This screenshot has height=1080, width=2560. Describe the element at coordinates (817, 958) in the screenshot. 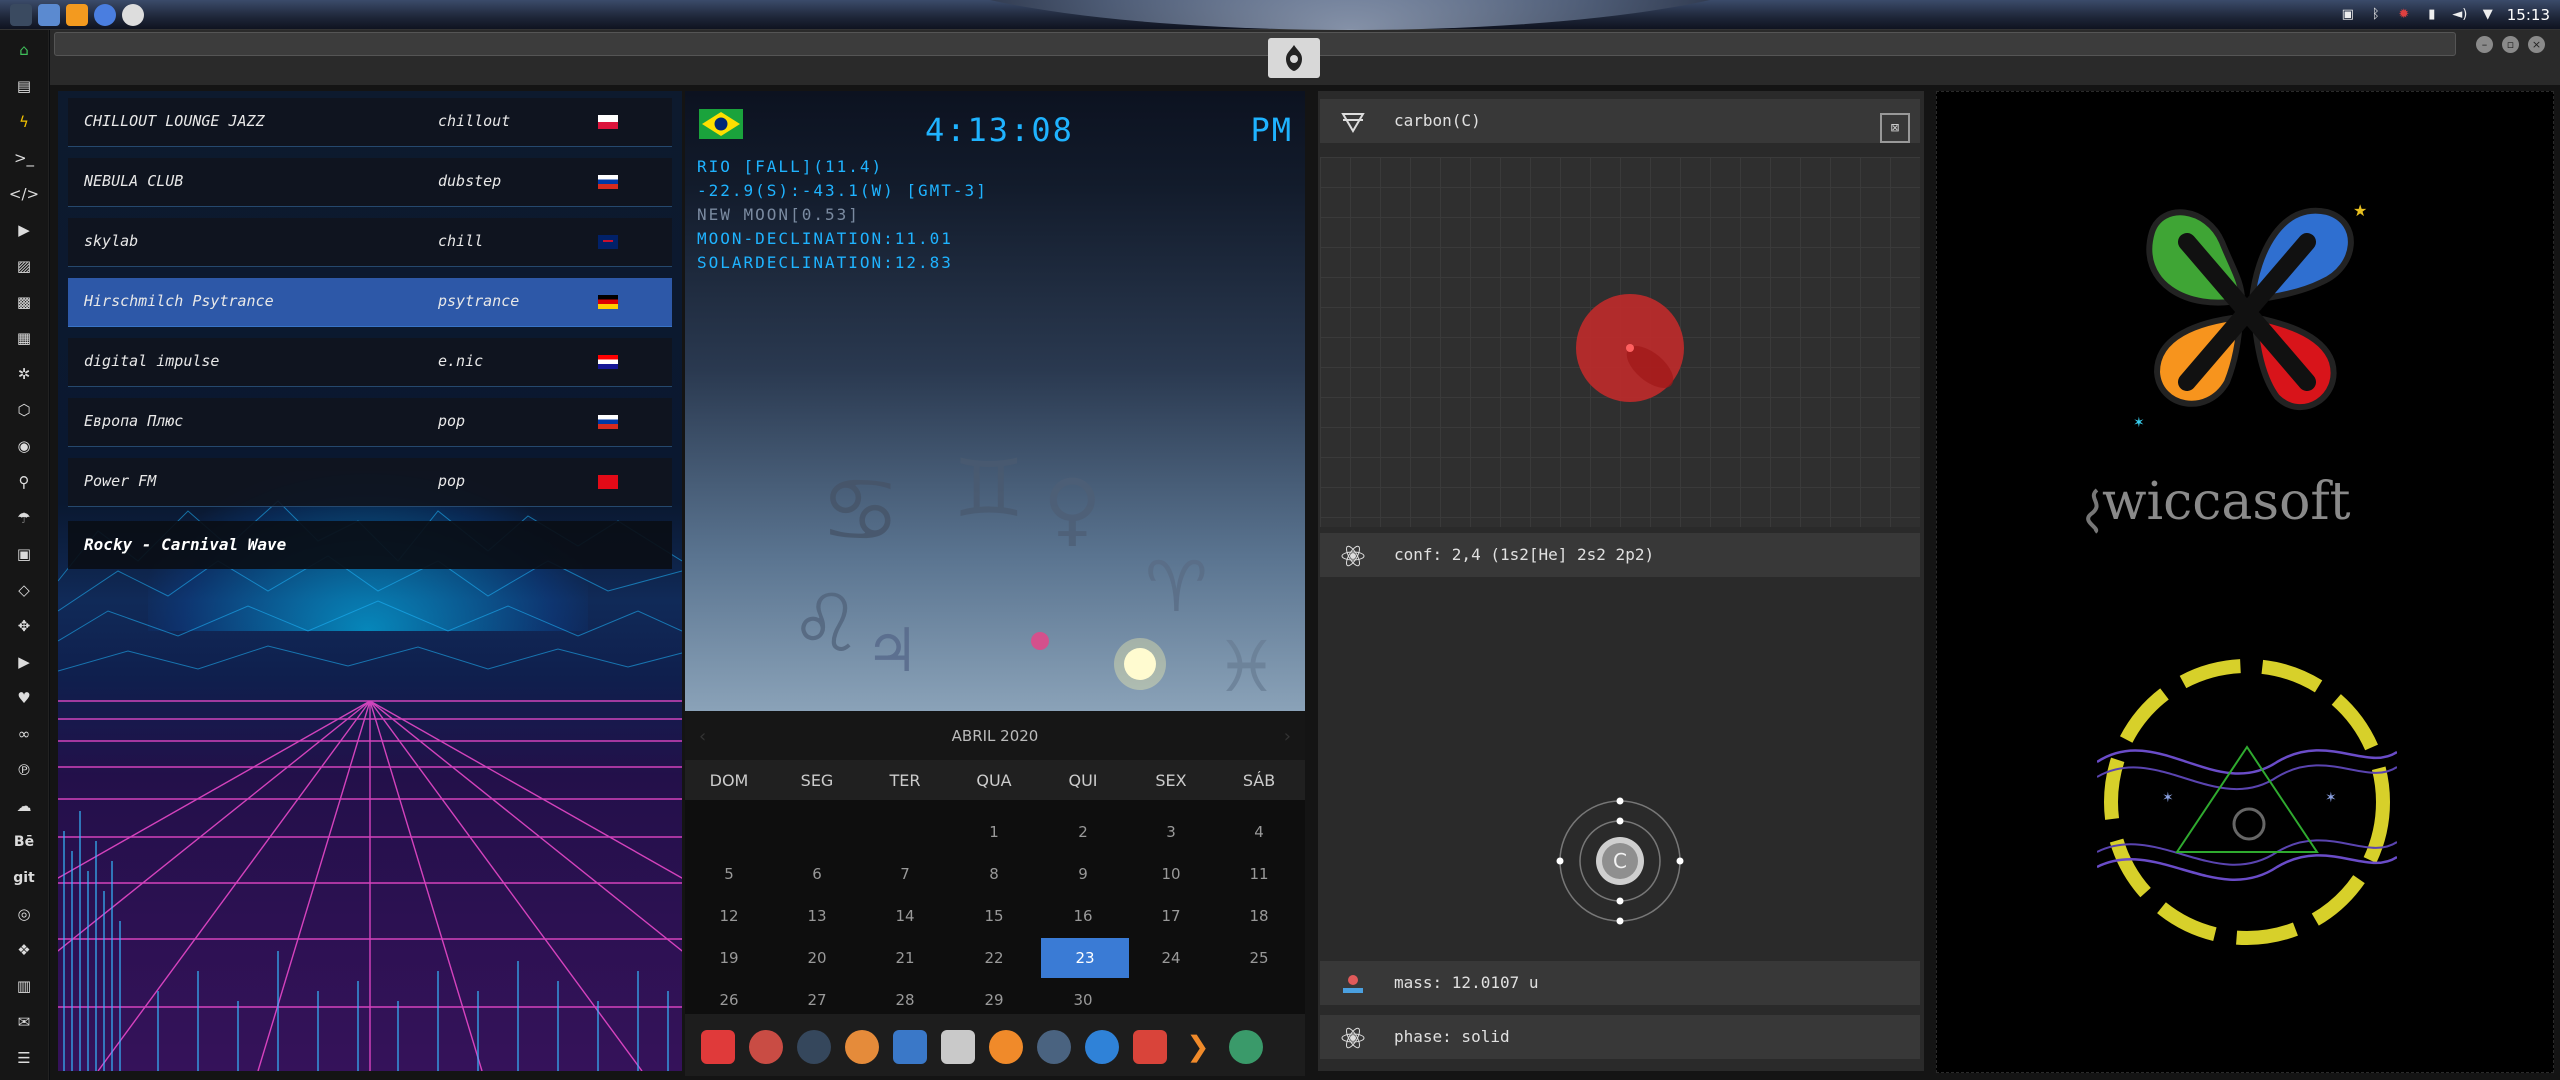

I see `calendar-day: 20` at that location.